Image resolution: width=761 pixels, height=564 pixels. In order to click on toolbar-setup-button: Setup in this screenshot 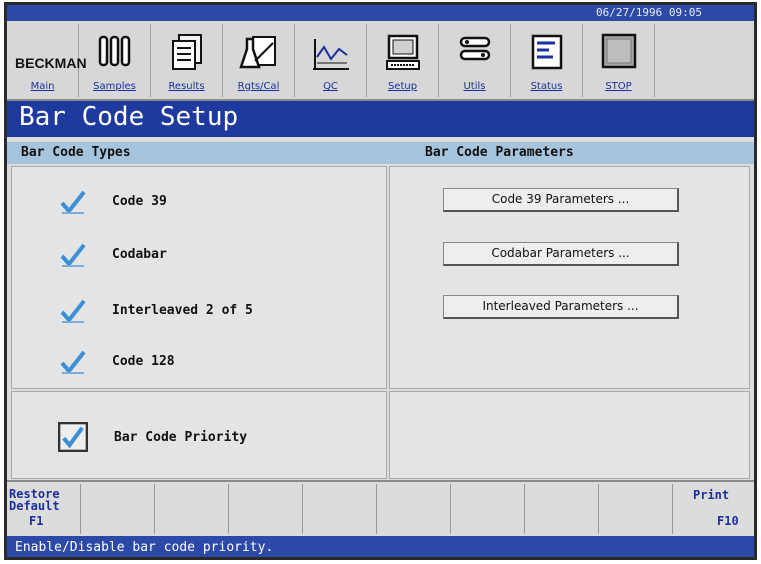, I will do `click(403, 60)`.